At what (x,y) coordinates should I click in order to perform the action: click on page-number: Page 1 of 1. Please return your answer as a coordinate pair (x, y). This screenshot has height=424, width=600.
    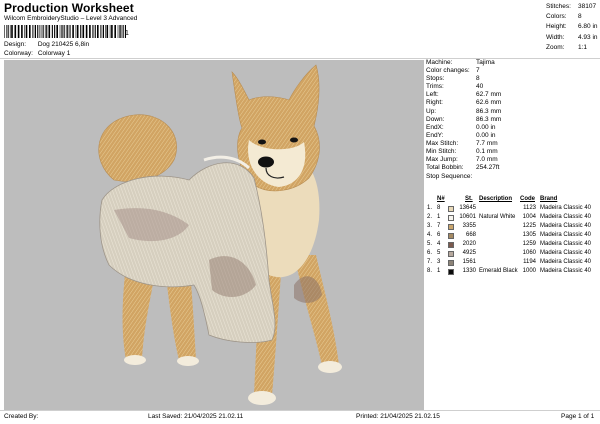
    Looking at the image, I should click on (578, 416).